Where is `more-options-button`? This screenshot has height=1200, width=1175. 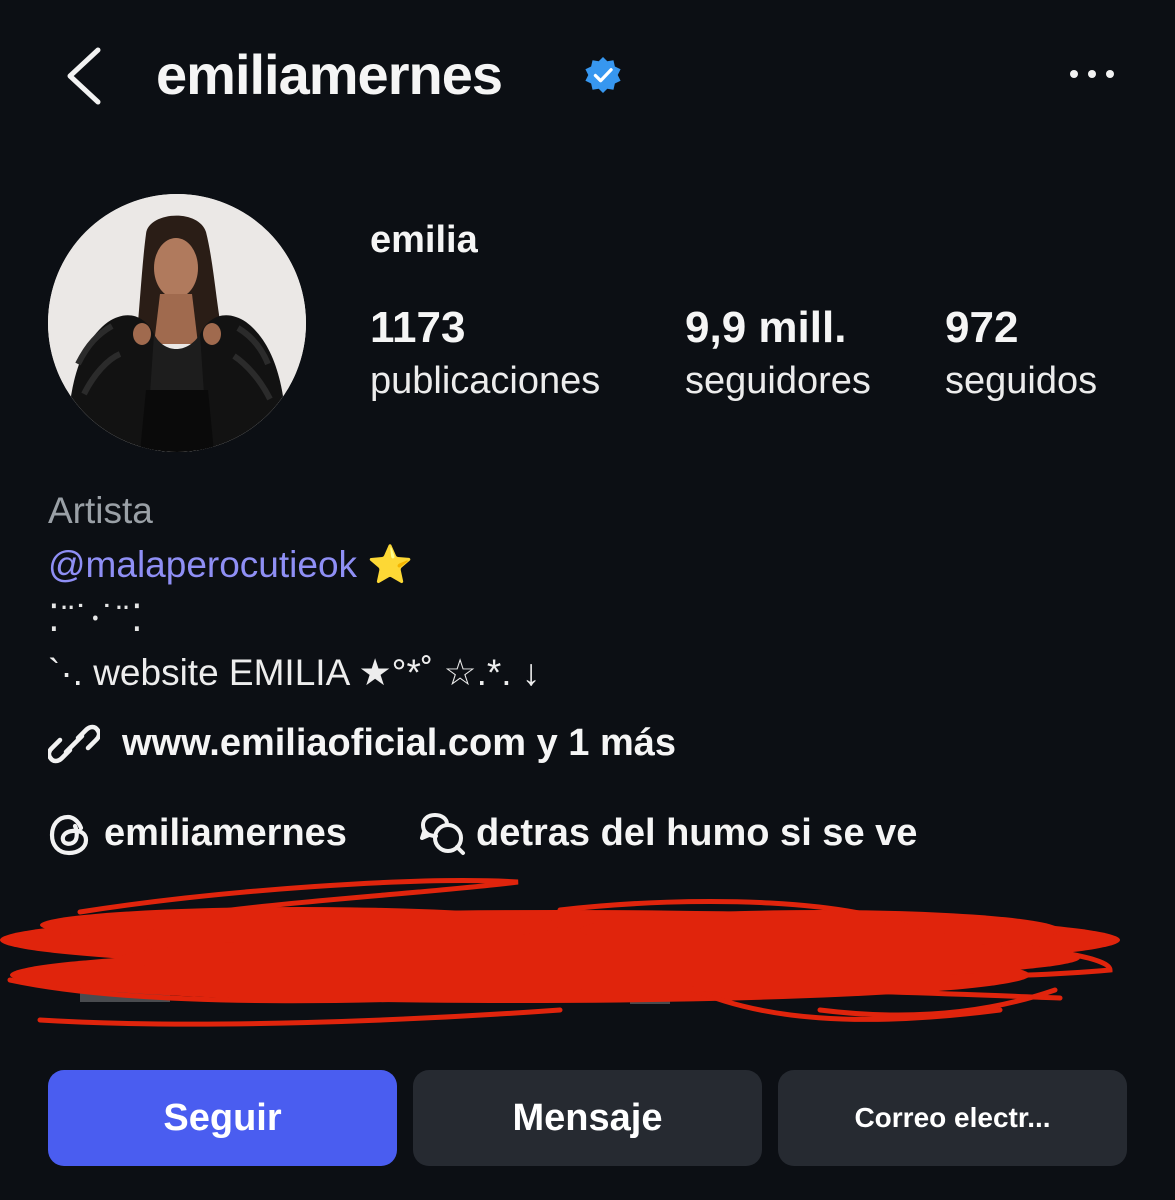 more-options-button is located at coordinates (1092, 74).